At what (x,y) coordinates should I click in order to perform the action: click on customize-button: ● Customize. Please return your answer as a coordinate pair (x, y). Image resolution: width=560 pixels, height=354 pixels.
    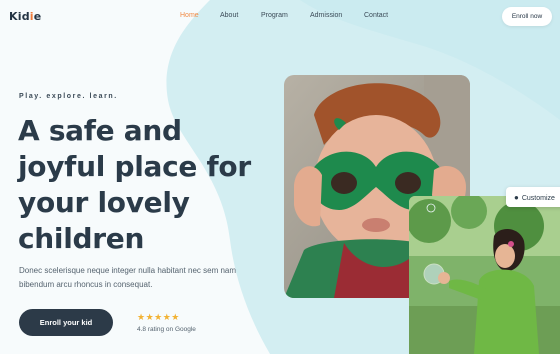
    Looking at the image, I should click on (533, 197).